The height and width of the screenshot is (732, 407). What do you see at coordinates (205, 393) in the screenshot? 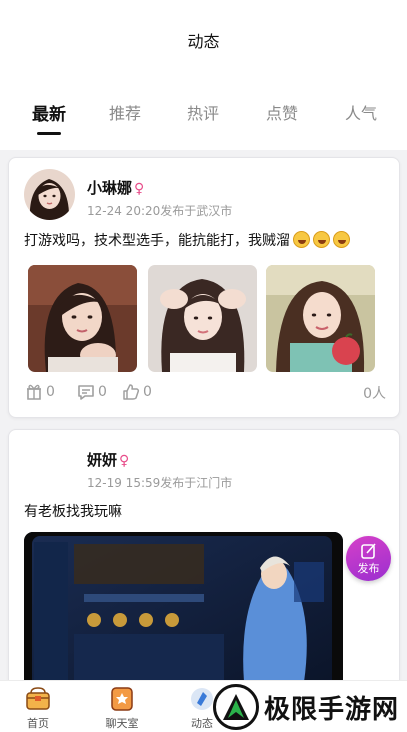
I see `post-actions: 0 0 0 0人` at bounding box center [205, 393].